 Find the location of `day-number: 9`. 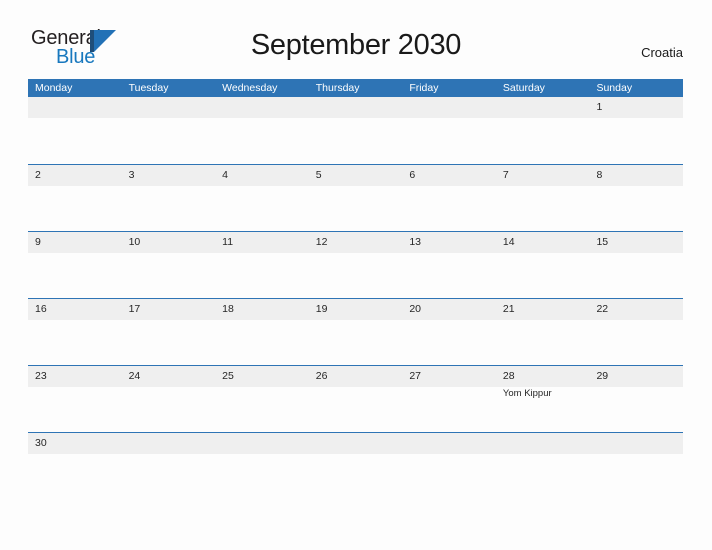

day-number: 9 is located at coordinates (38, 242).